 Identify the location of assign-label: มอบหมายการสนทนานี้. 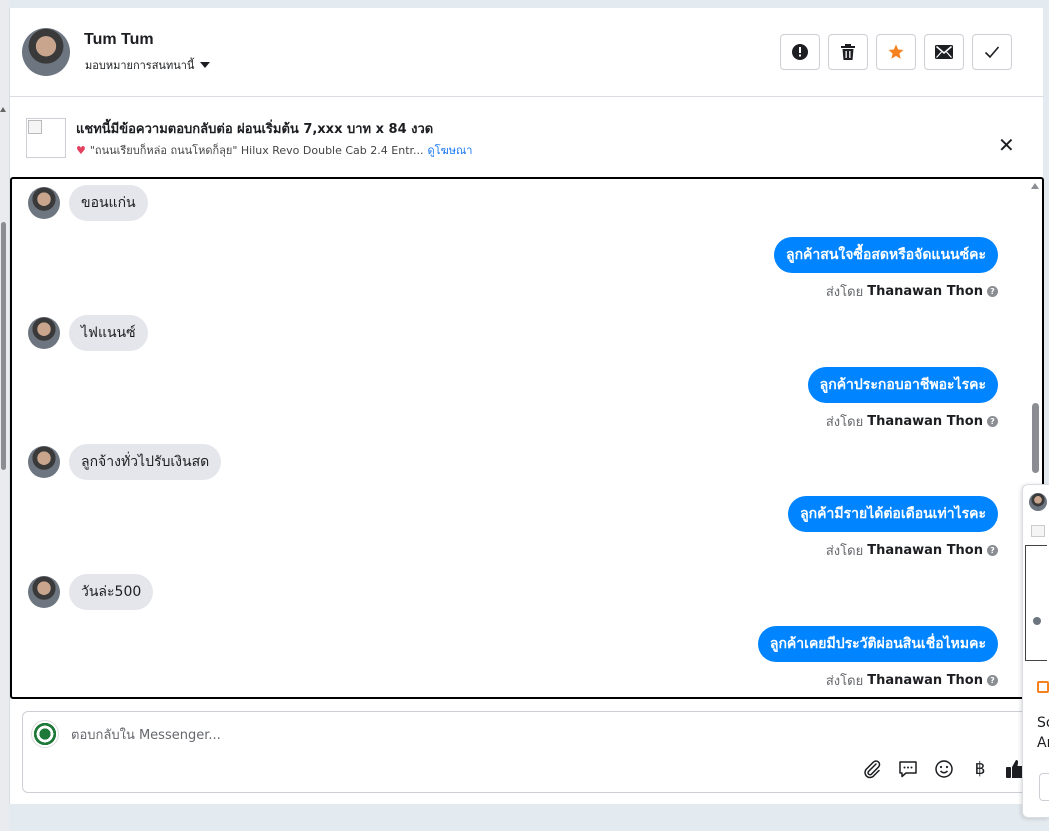
(140, 65).